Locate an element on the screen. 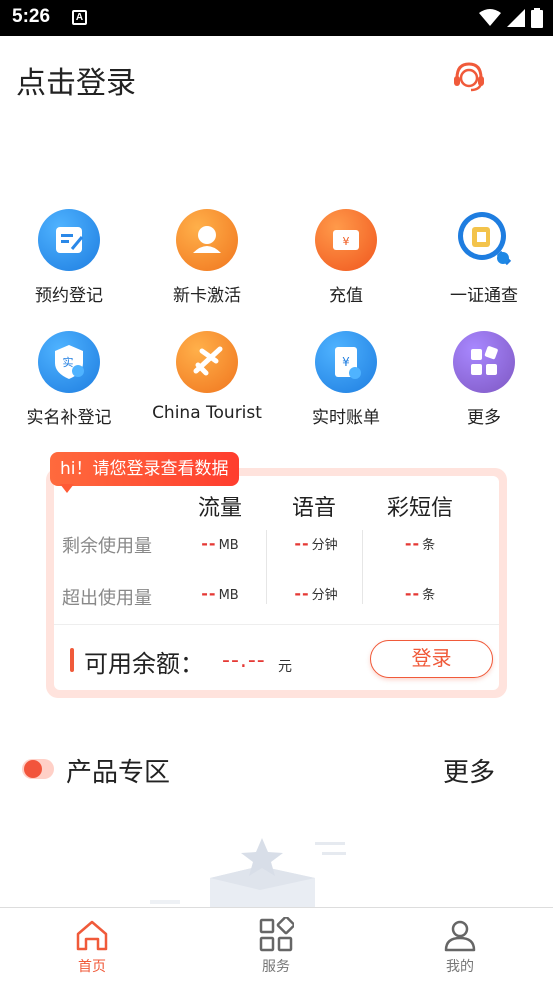 This screenshot has height=983, width=553. column-voice: 语音 is located at coordinates (313, 508).